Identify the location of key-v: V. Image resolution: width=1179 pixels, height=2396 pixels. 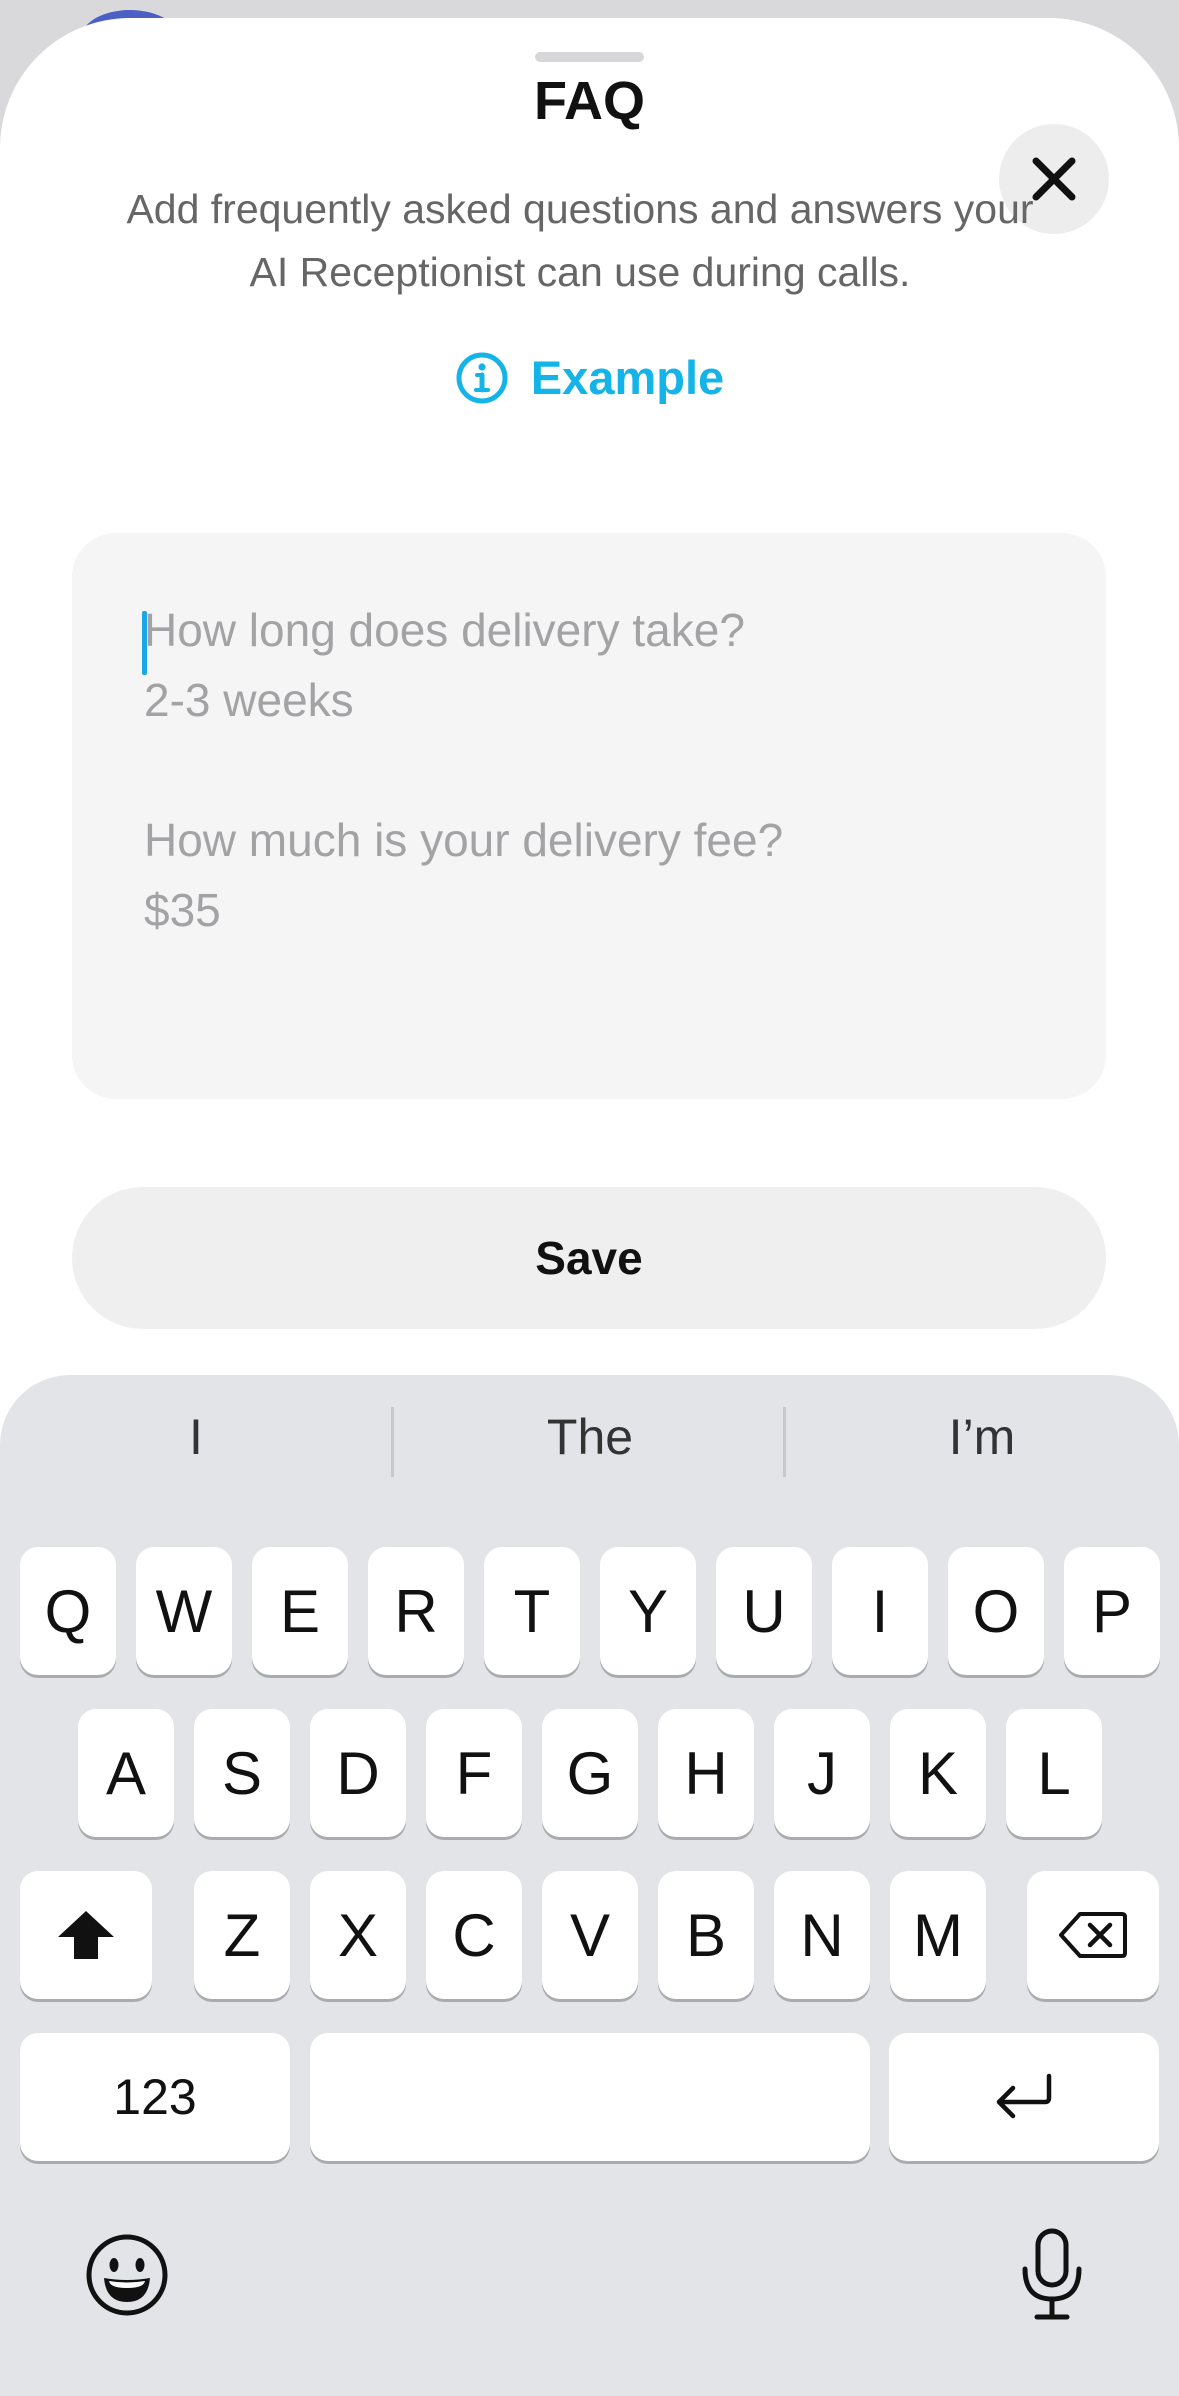
(590, 1935).